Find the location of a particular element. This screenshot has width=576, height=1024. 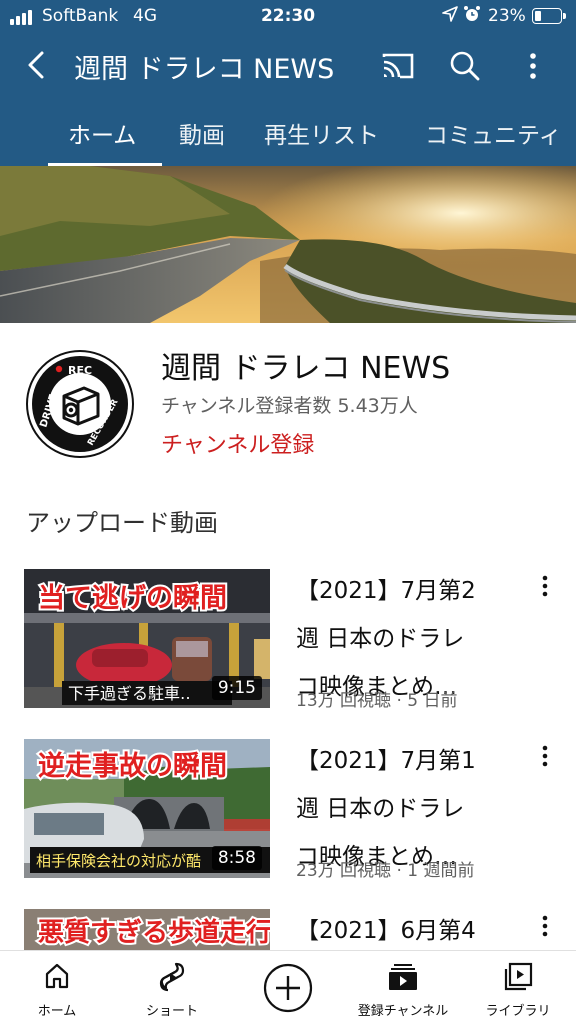

dashcam-icon is located at coordinates (81, 406).